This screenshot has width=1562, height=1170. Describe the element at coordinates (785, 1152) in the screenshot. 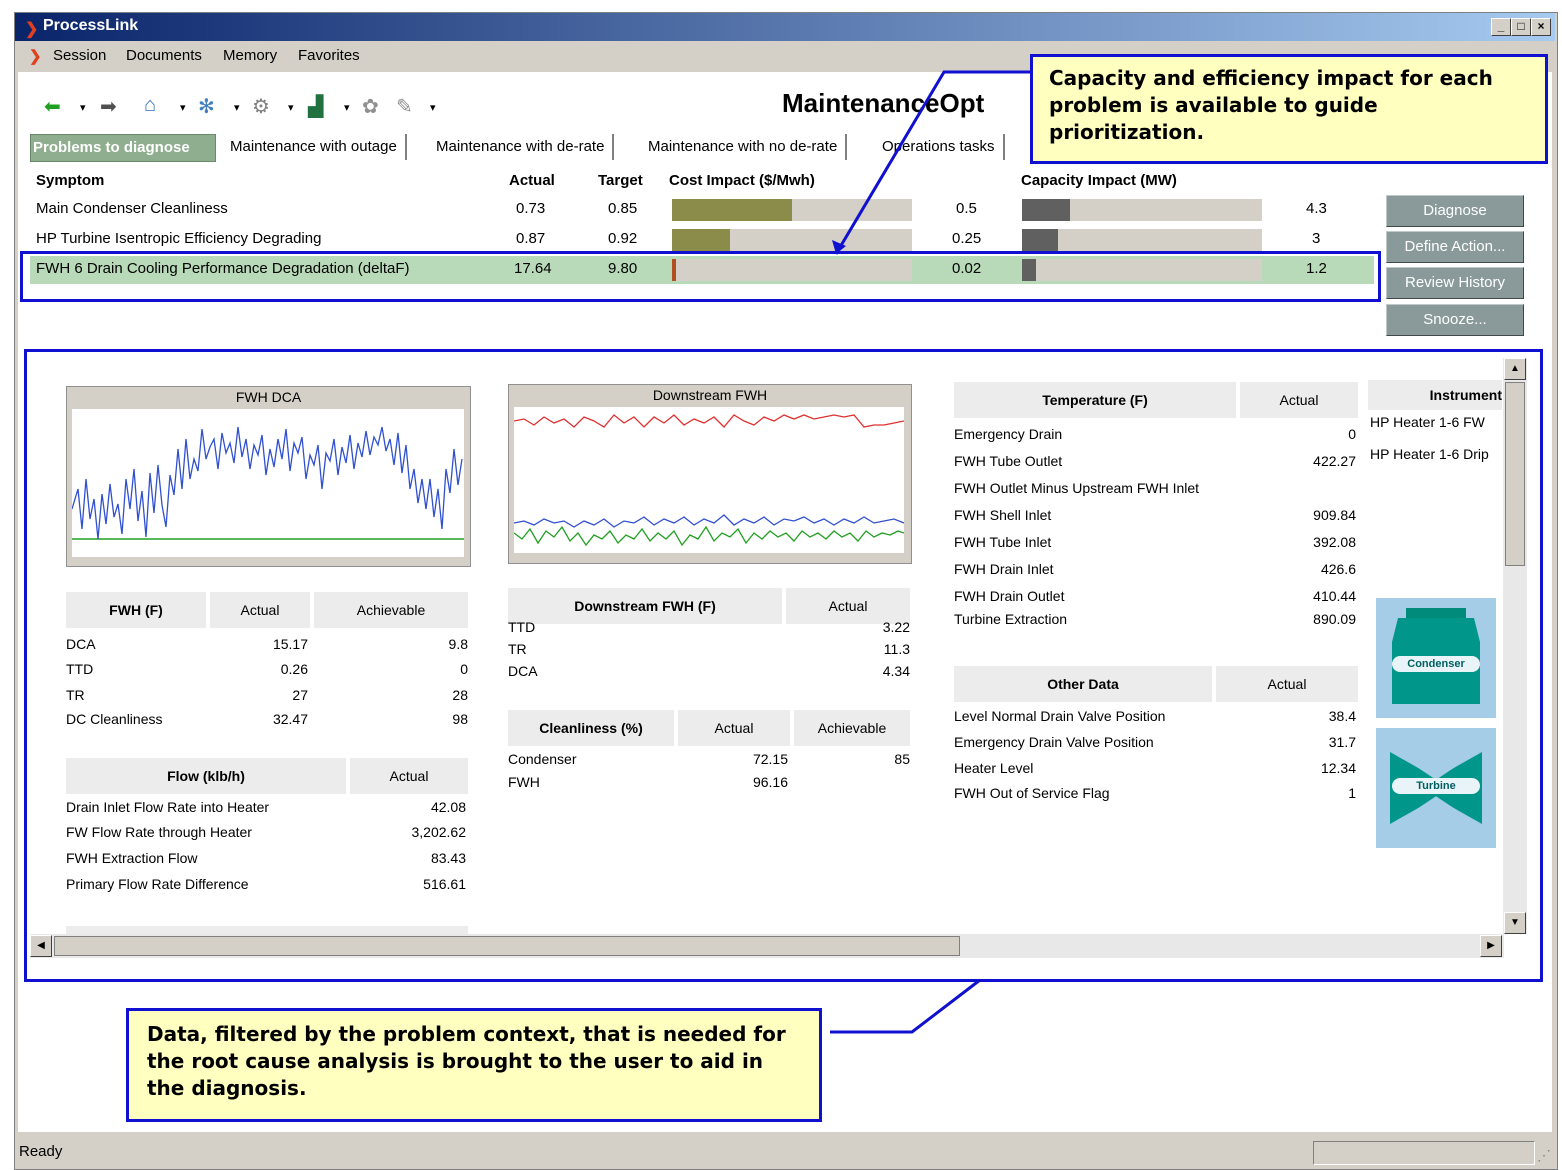

I see `status-bar: Ready ⋰` at that location.